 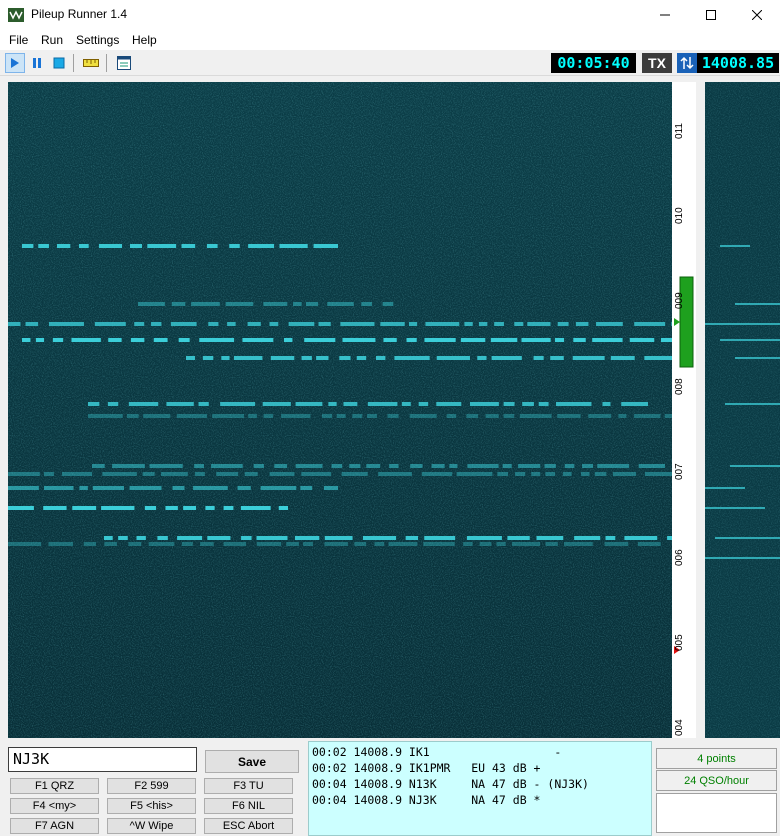 I want to click on scale-label: 004, so click(x=679, y=727).